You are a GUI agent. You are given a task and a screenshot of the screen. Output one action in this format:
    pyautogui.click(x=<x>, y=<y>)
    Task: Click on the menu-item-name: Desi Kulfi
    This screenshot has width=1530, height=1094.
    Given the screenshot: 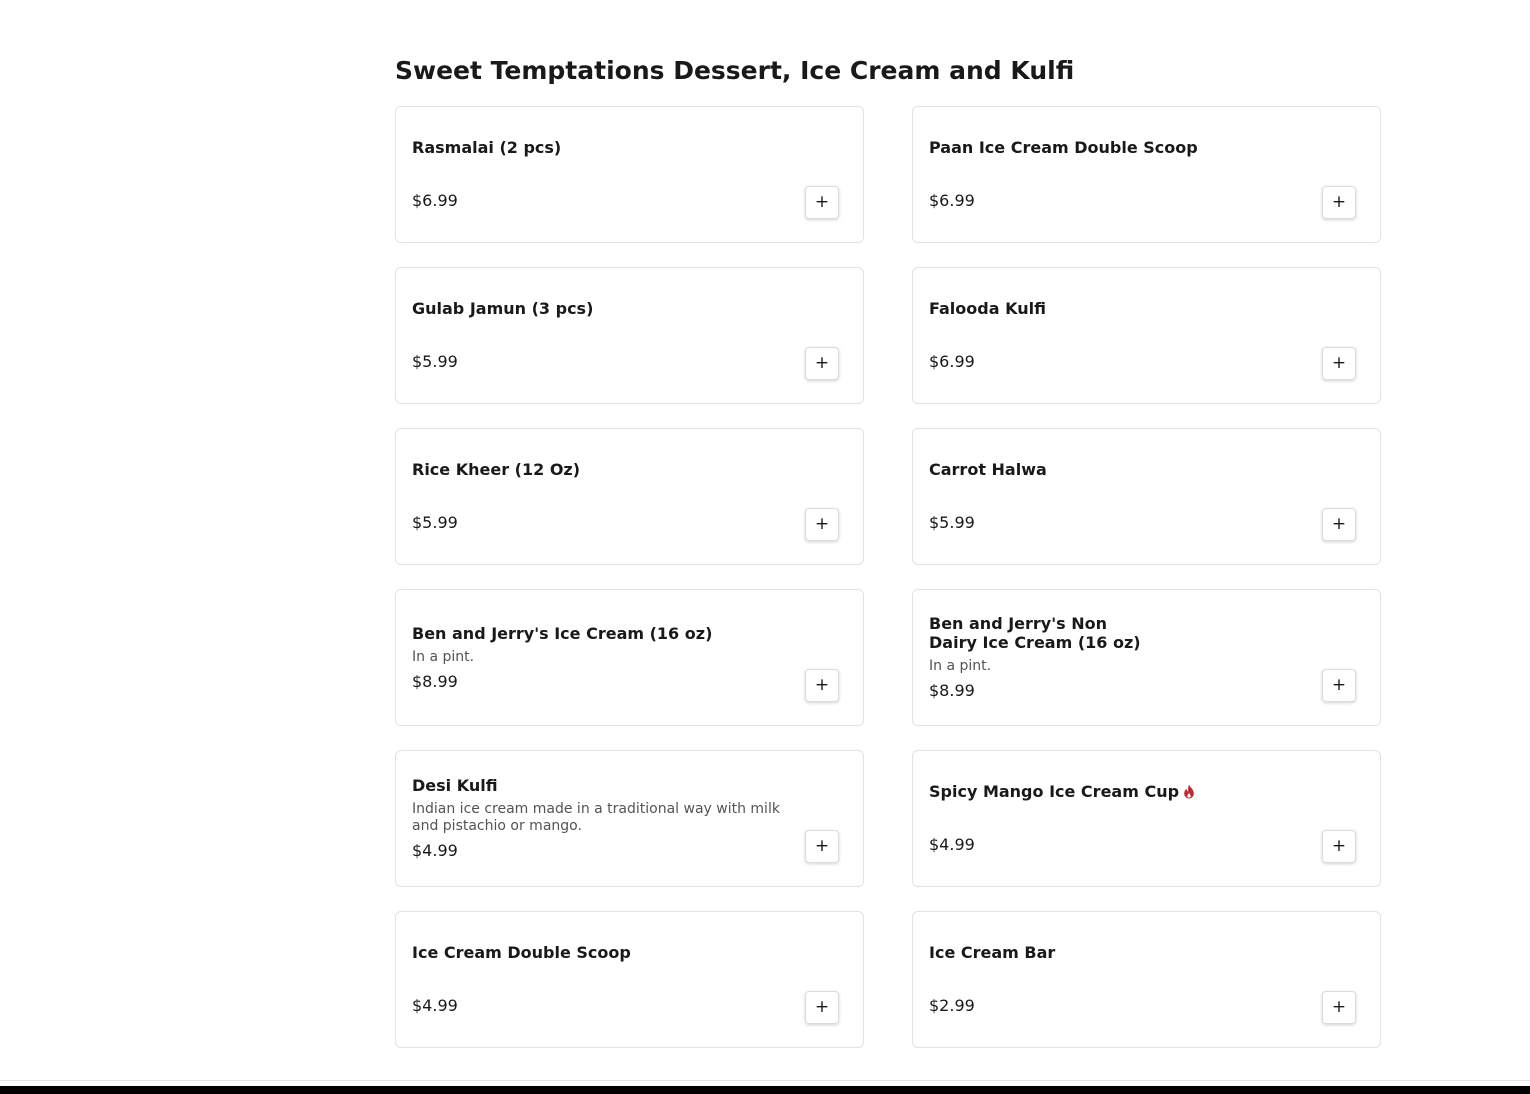 What is the action you would take?
    pyautogui.click(x=455, y=785)
    